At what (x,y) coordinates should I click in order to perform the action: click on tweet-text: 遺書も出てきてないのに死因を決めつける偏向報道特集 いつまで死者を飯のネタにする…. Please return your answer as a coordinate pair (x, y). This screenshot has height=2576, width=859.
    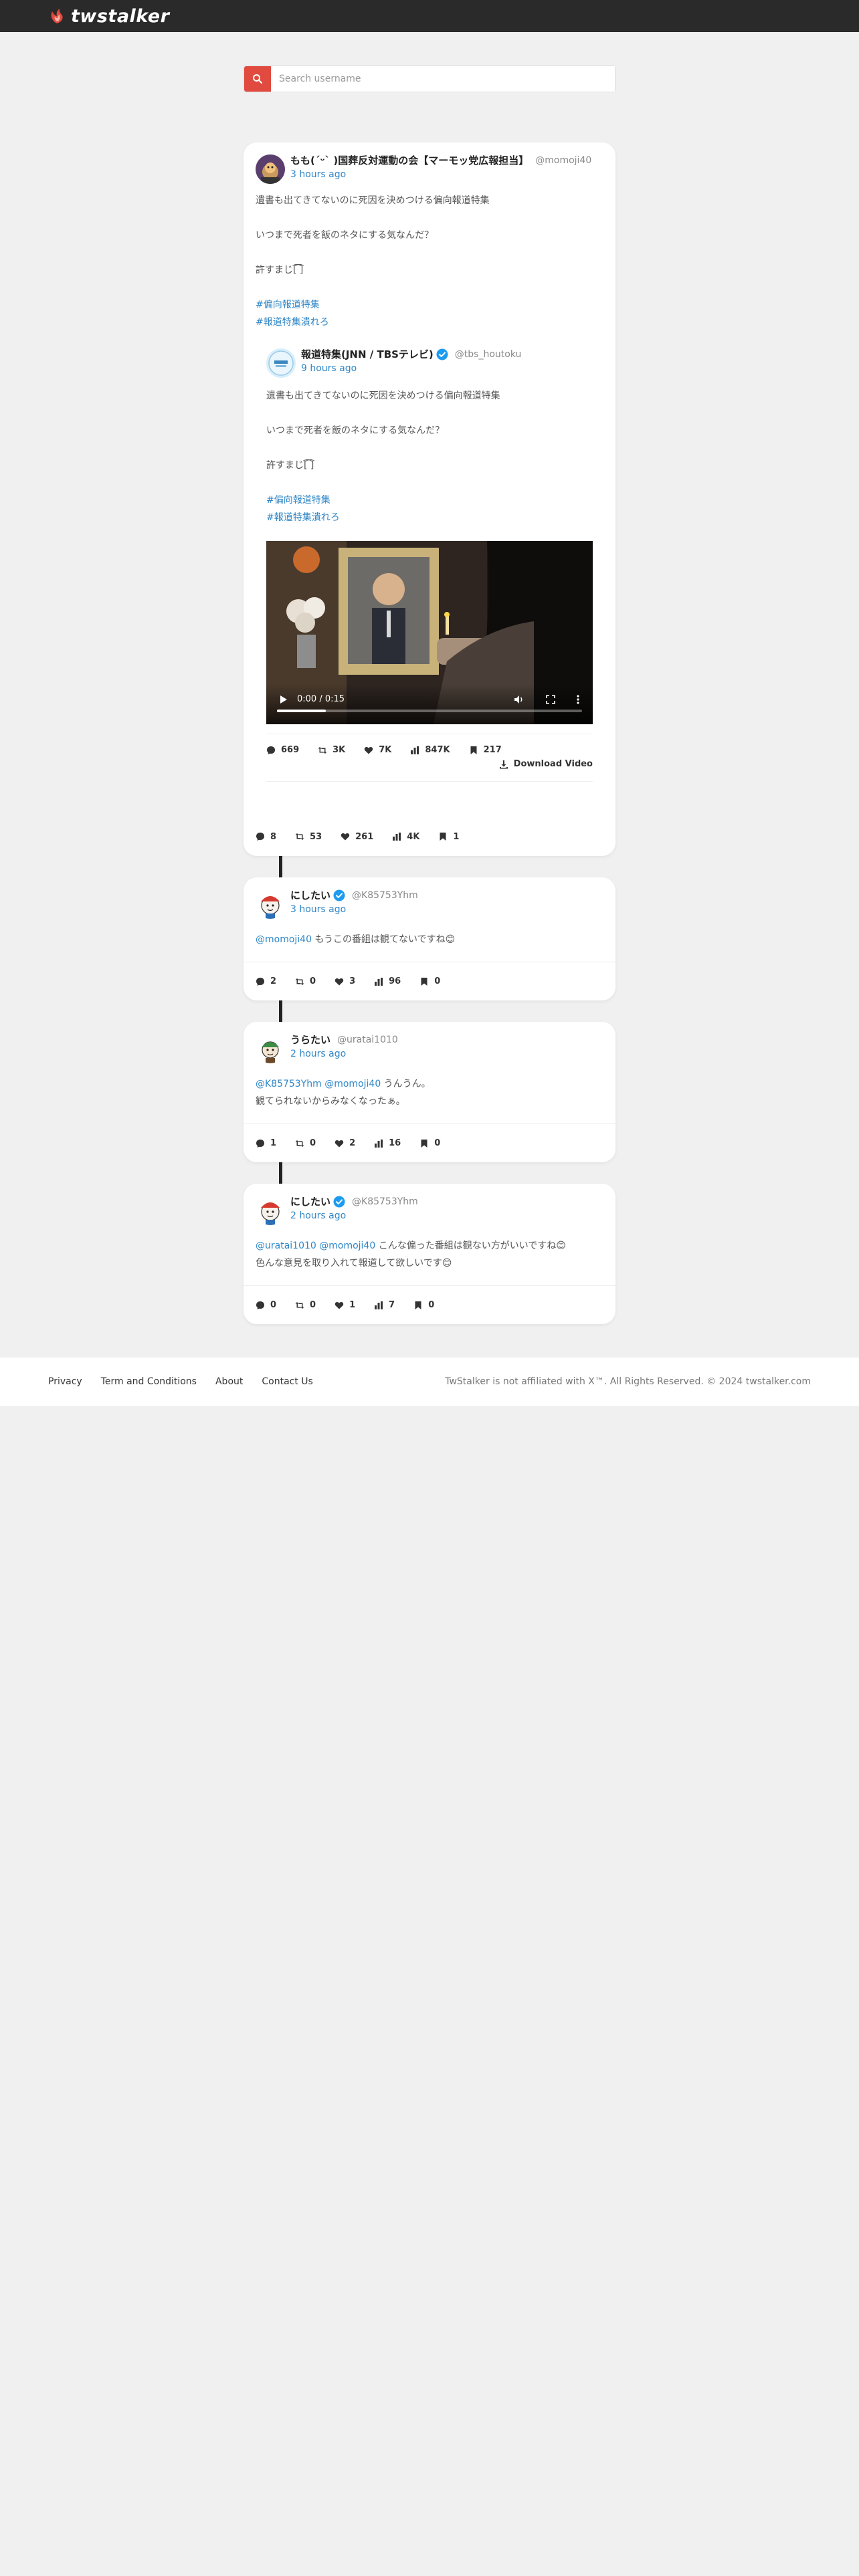
    Looking at the image, I should click on (429, 257).